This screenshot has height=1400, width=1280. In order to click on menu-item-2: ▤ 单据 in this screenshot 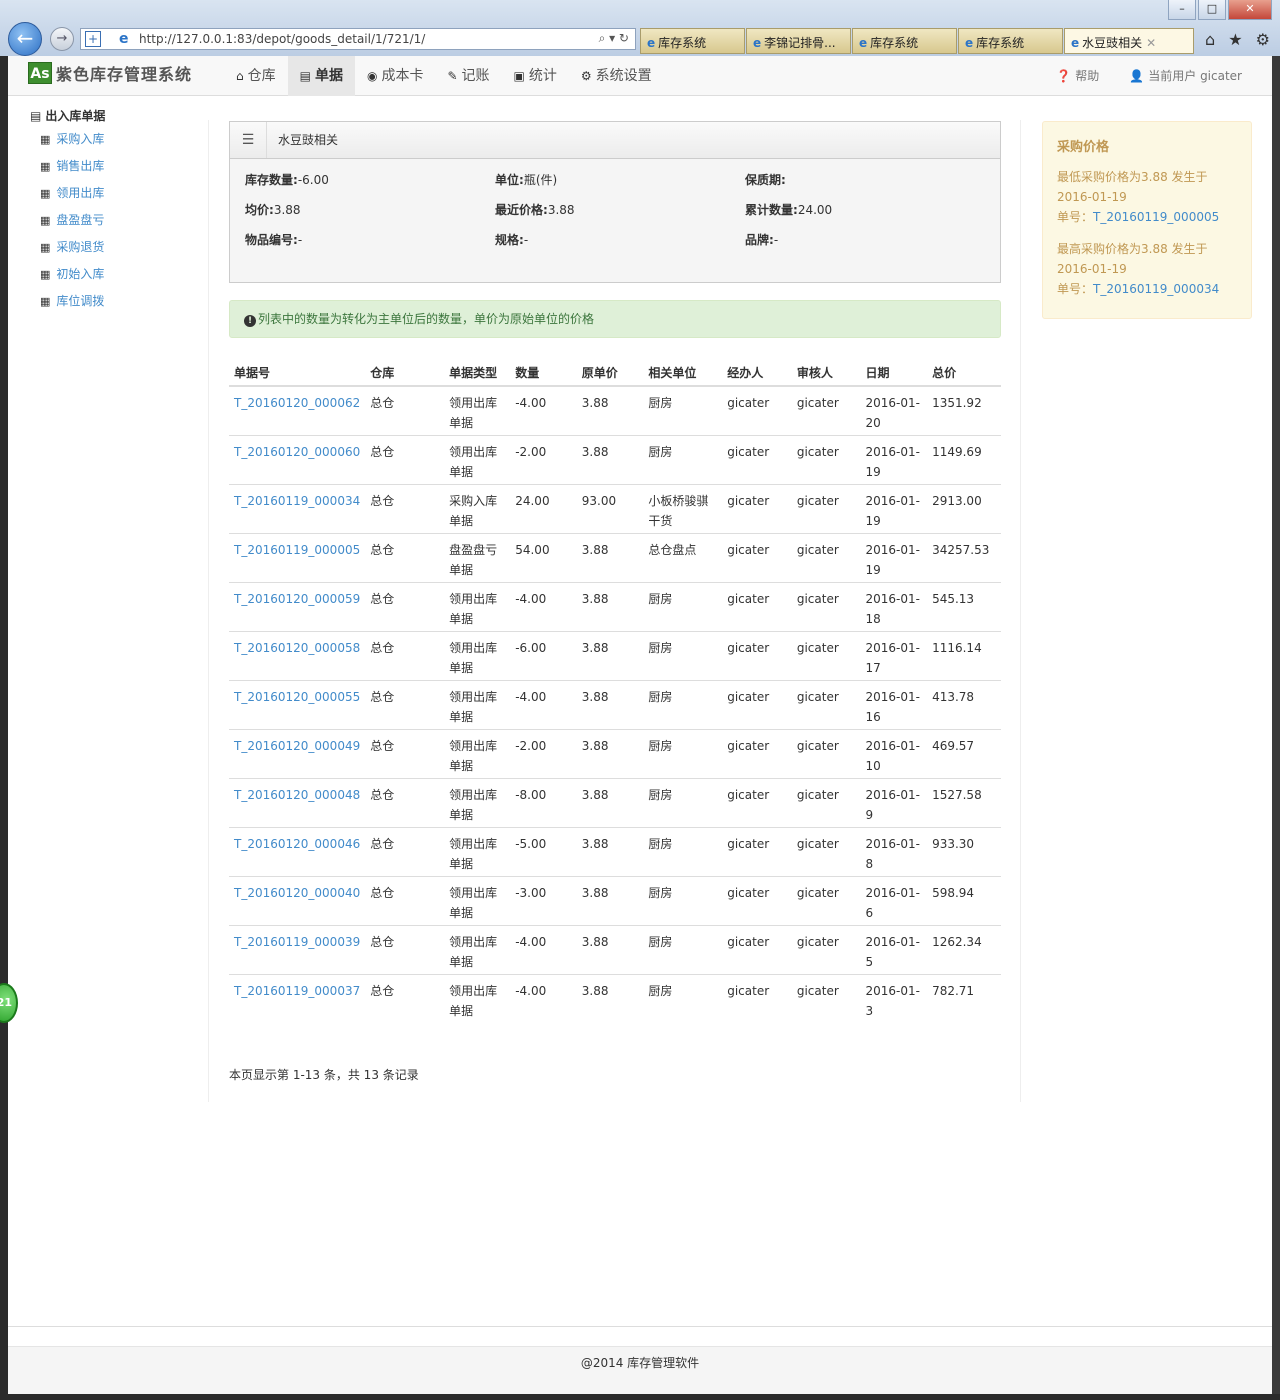, I will do `click(321, 76)`.